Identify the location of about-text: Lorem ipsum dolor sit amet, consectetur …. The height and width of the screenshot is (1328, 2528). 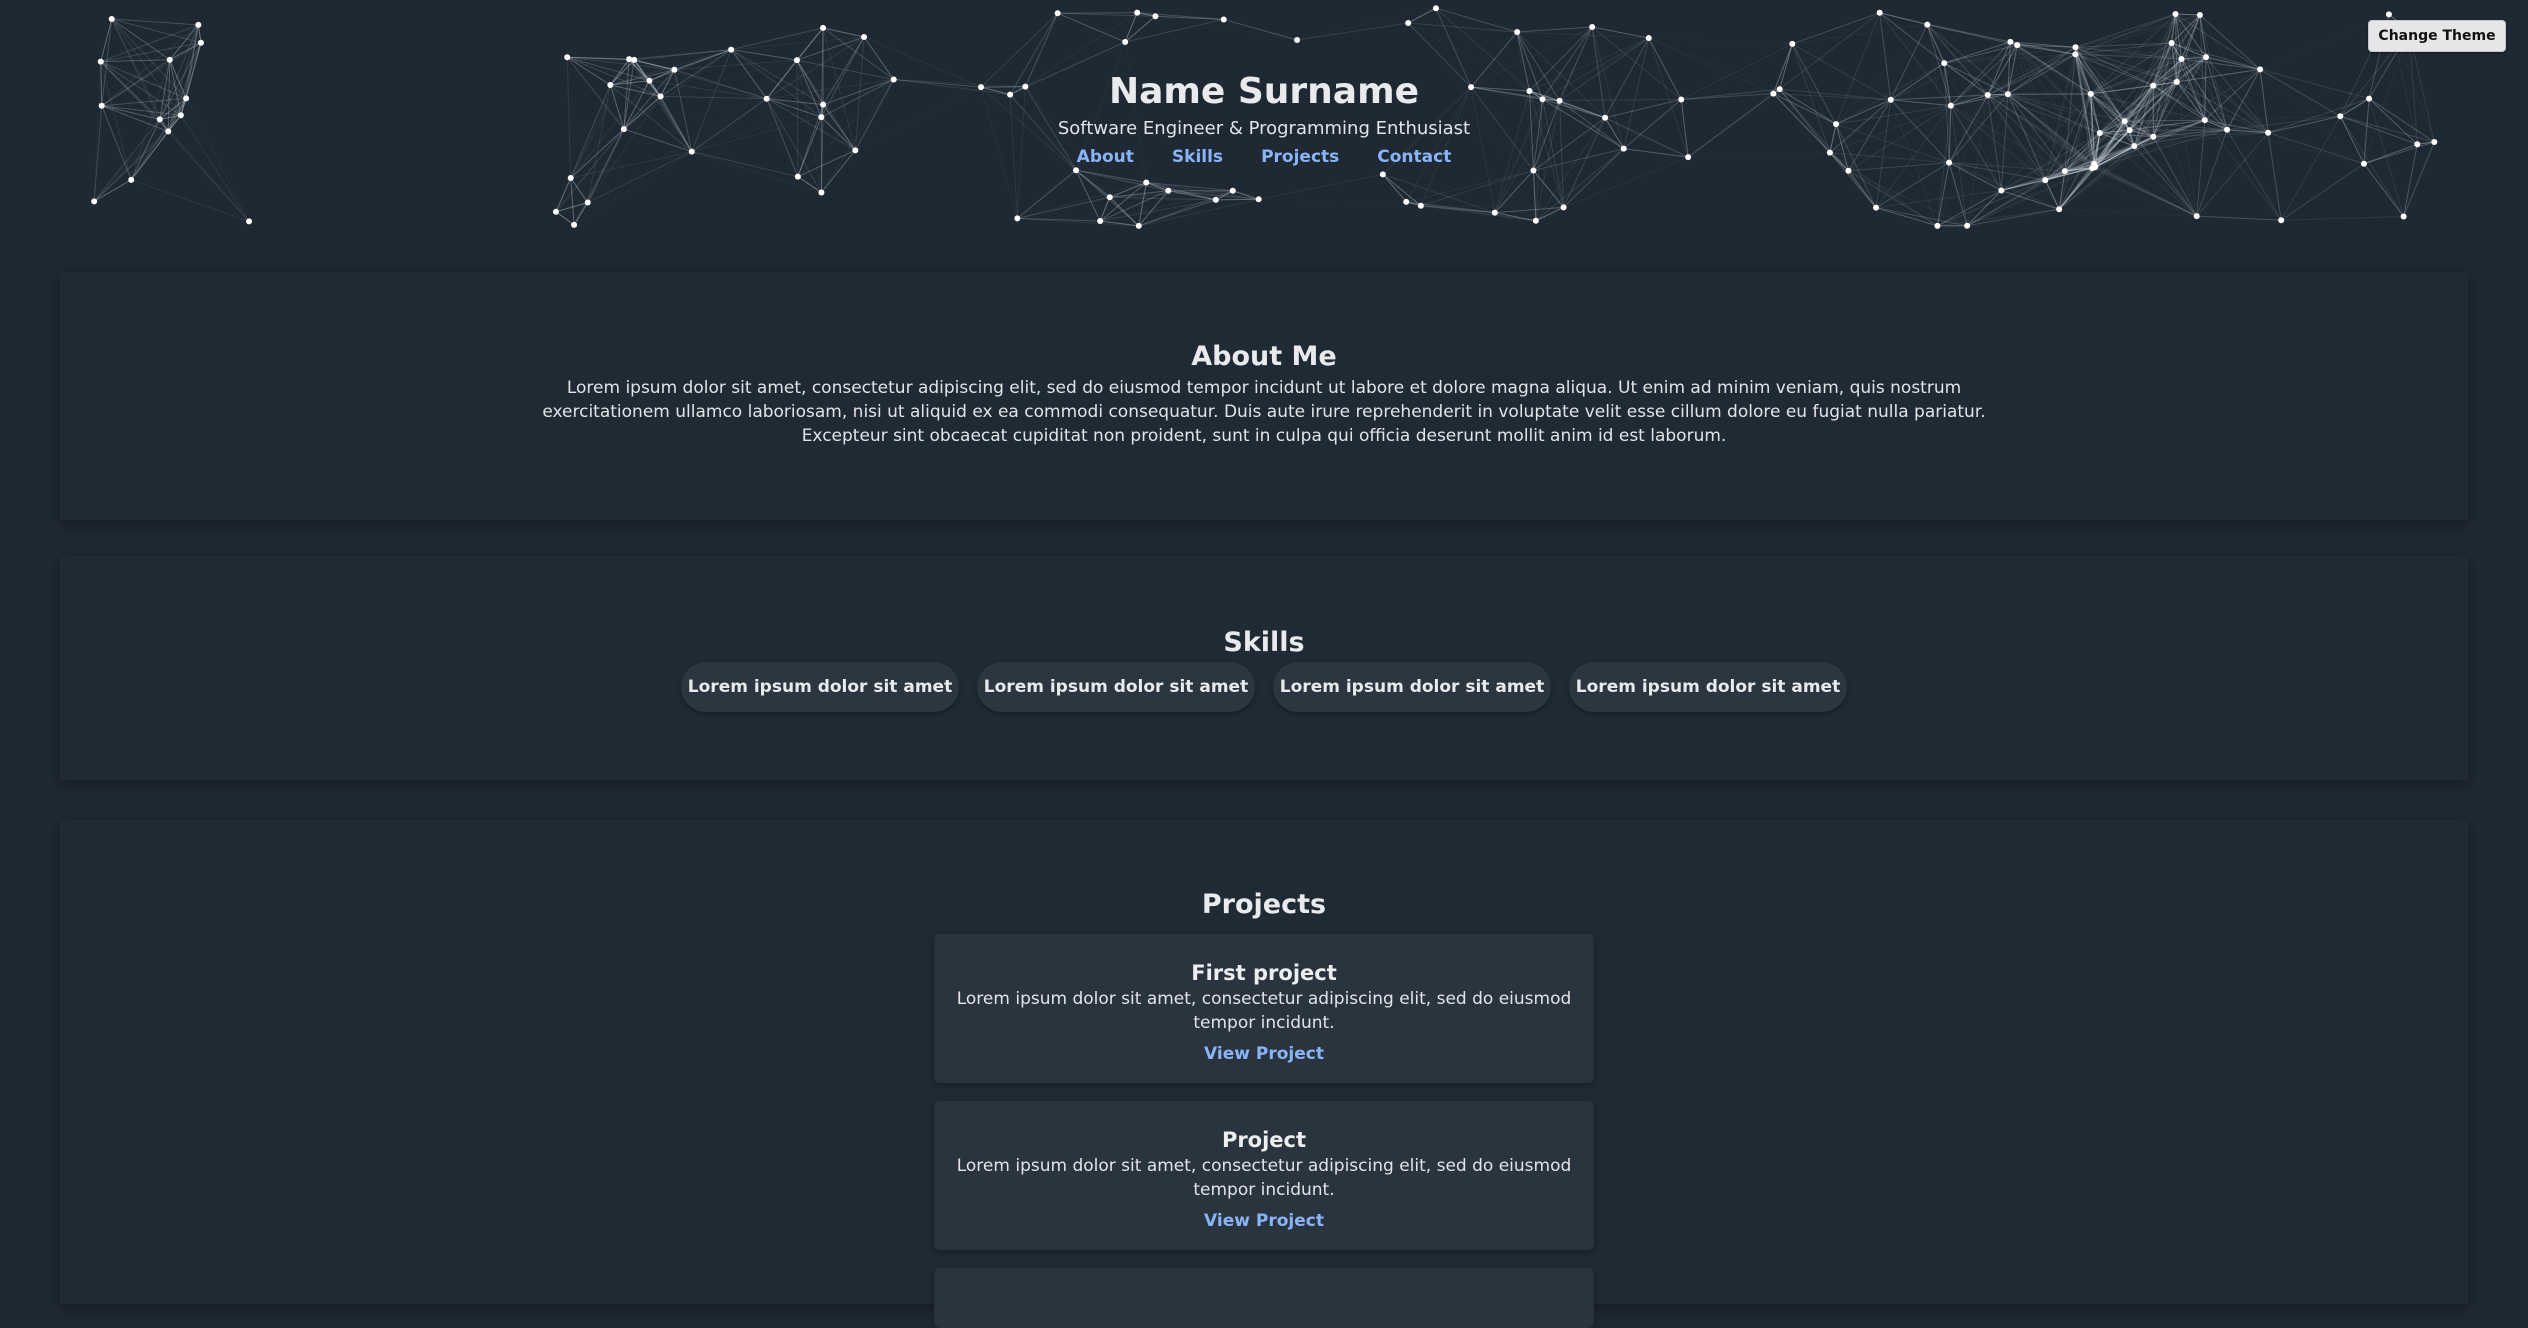
(1264, 412).